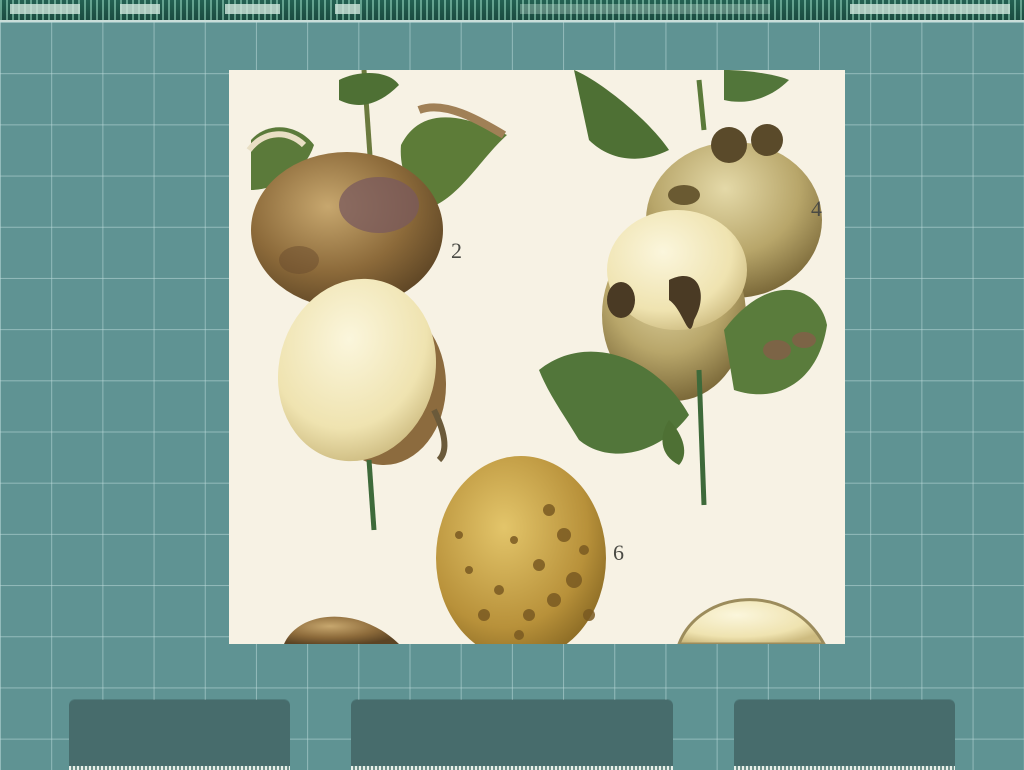  What do you see at coordinates (816, 208) in the screenshot?
I see `figure-label-4: 4` at bounding box center [816, 208].